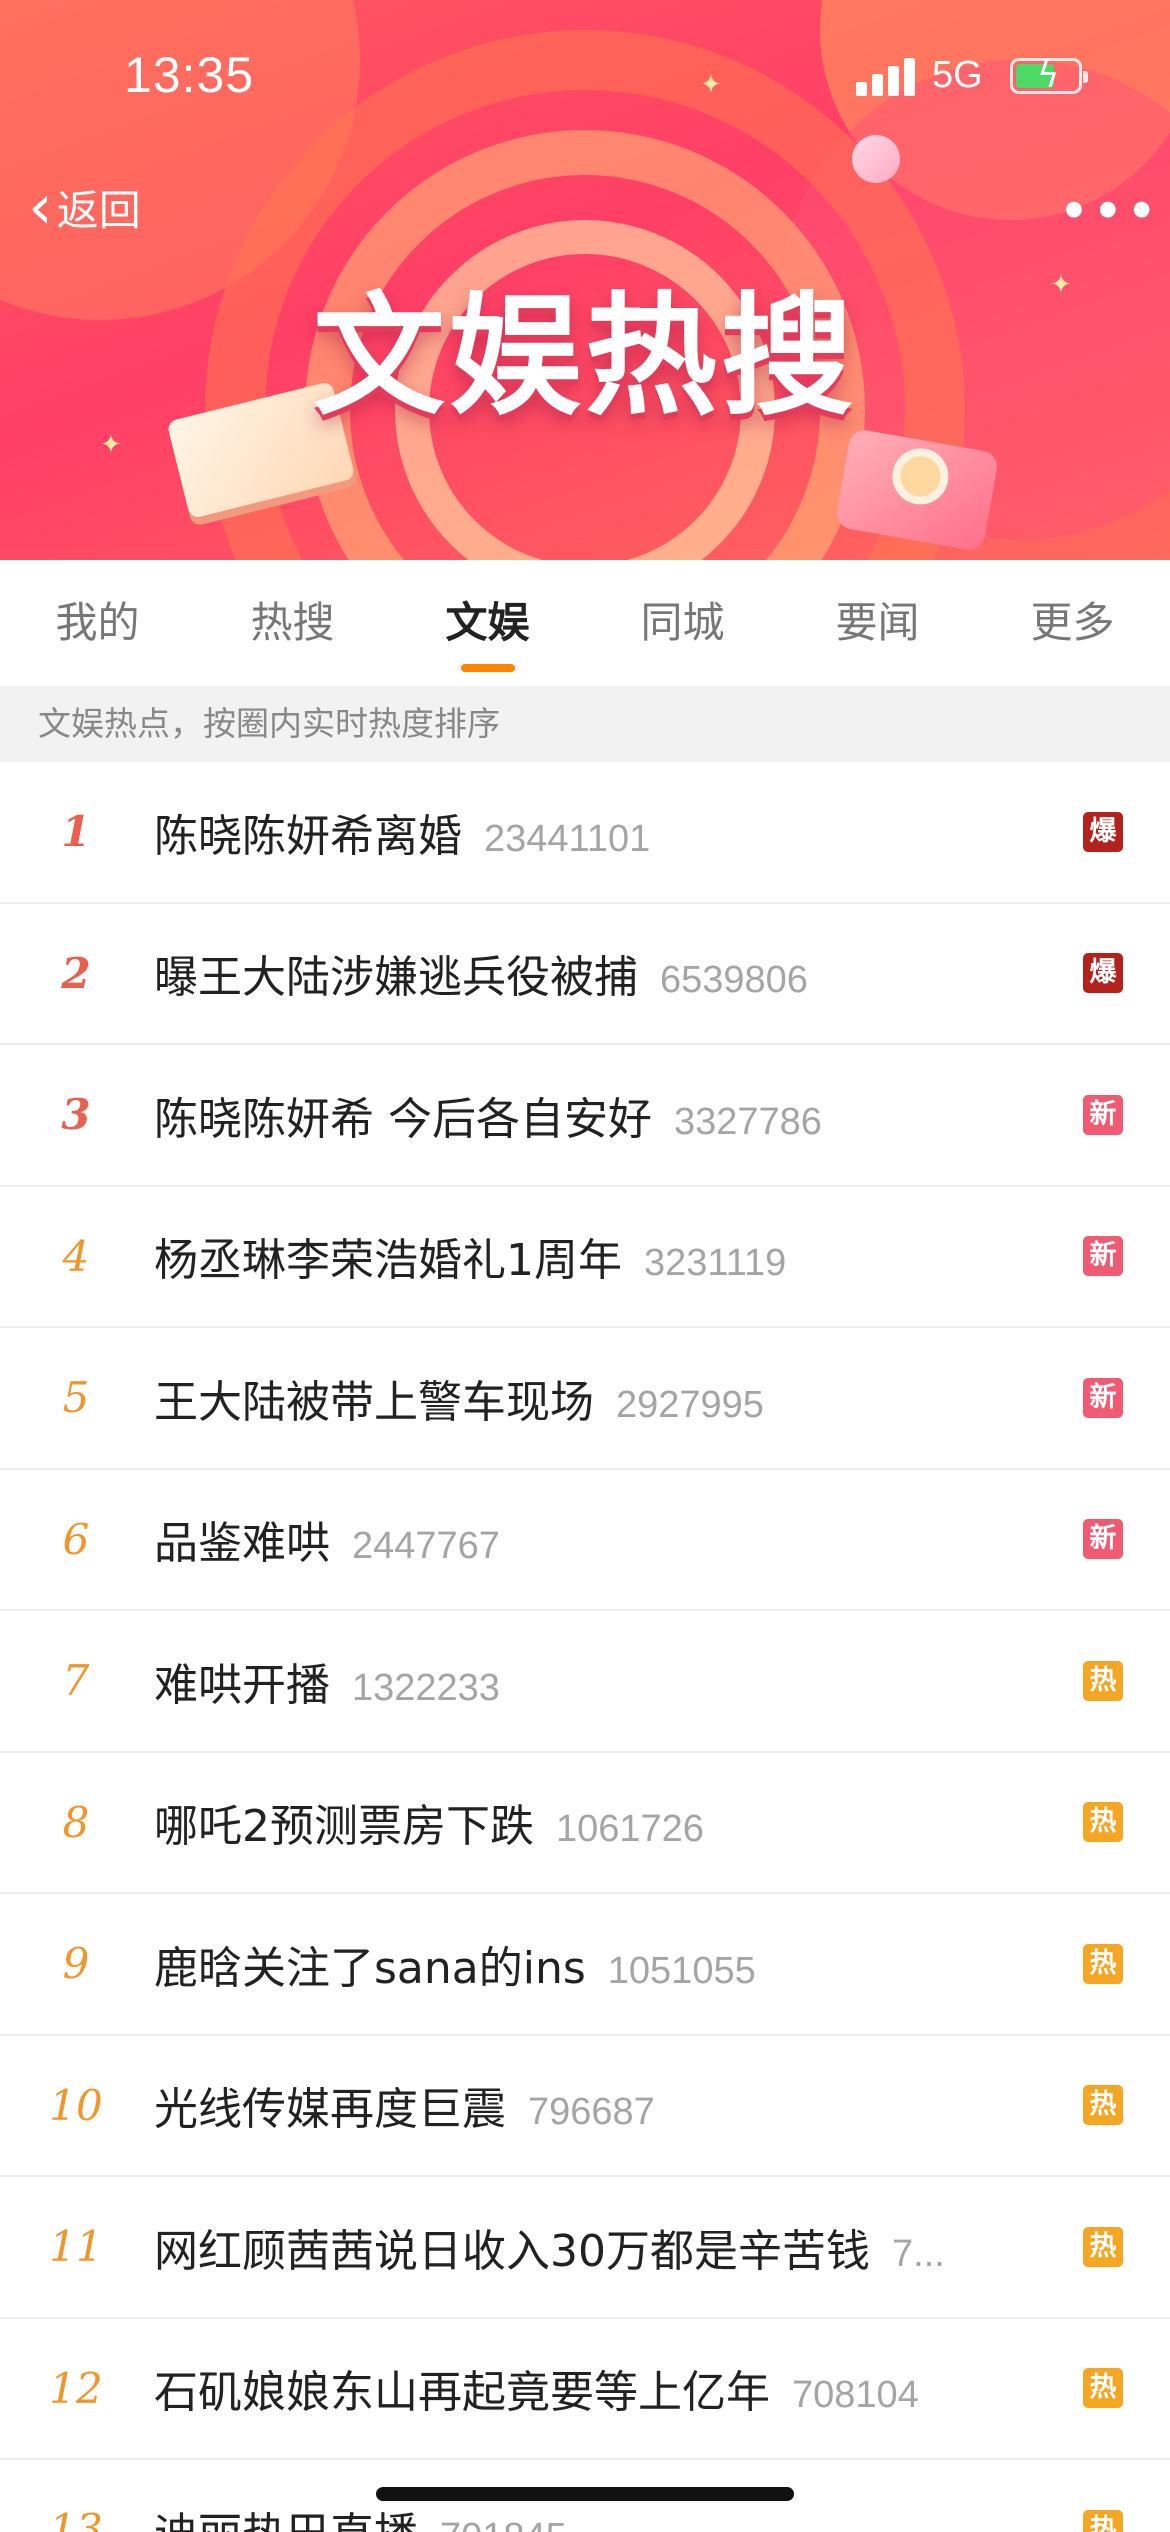  I want to click on tab-label: 同城, so click(682, 622).